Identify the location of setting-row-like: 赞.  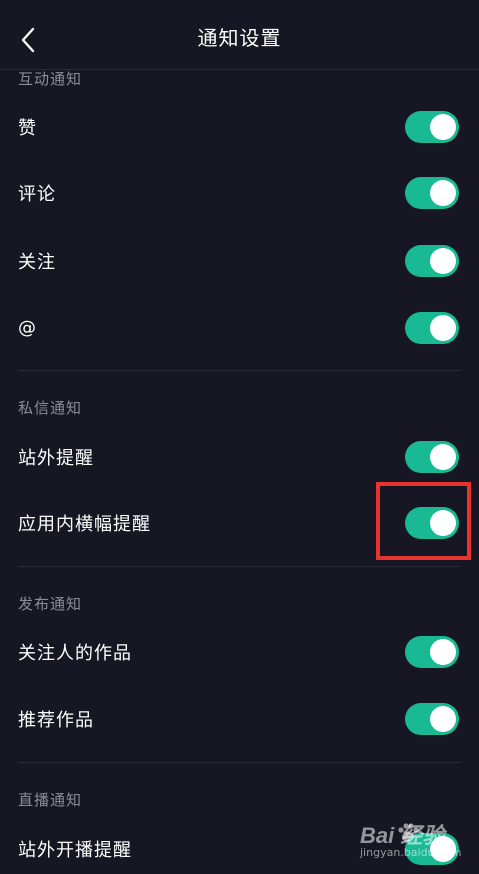
(239, 127).